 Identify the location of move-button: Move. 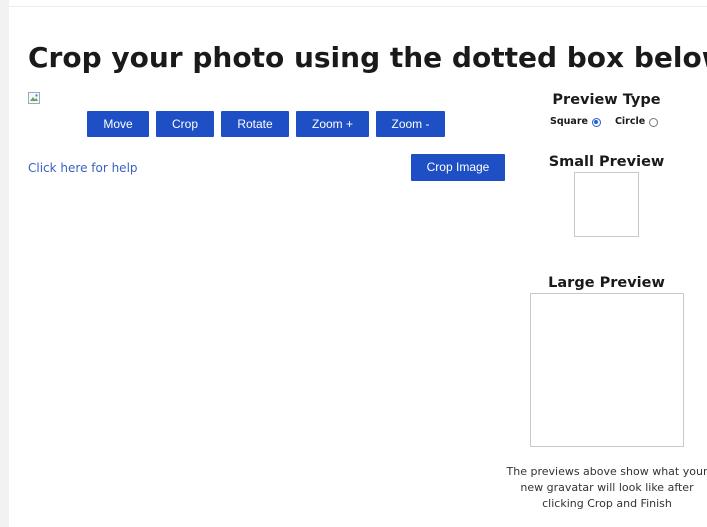
(118, 124).